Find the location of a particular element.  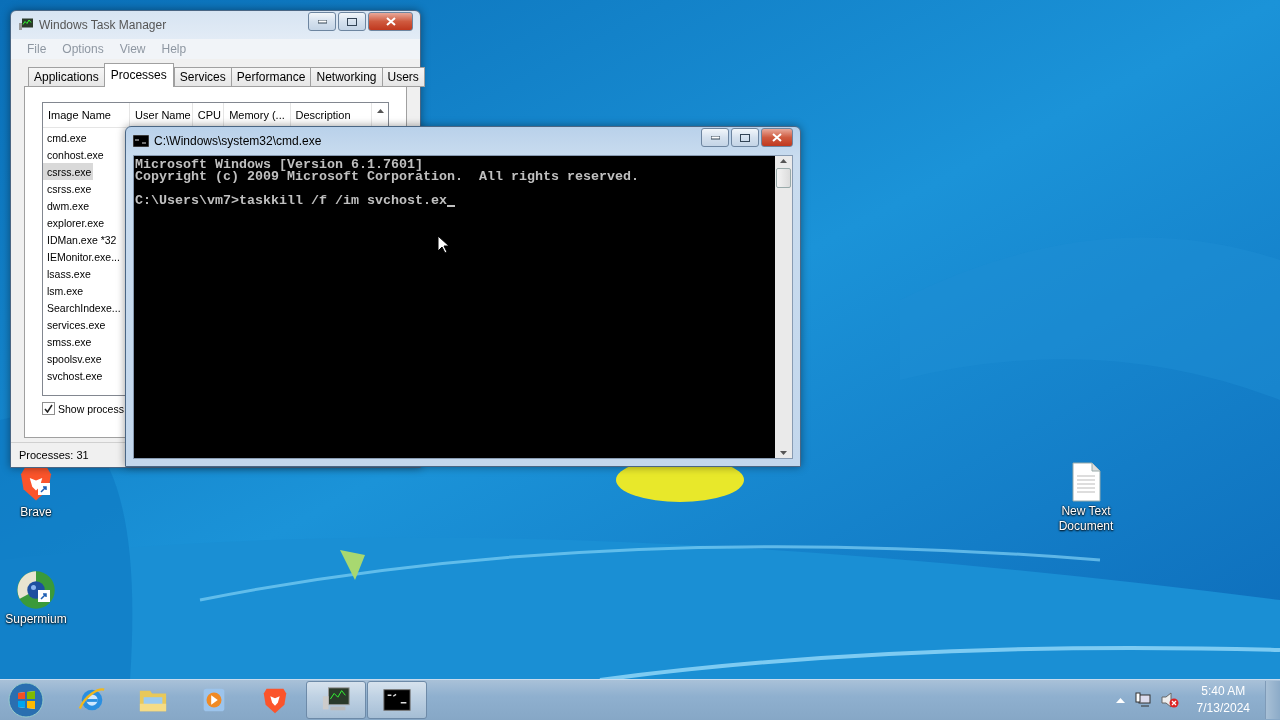

process-name: spoolsv.exe is located at coordinates (73, 358).